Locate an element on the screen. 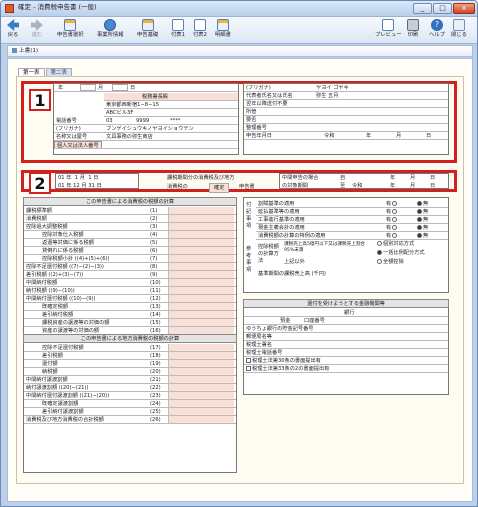 The width and height of the screenshot is (478, 507). method1: 個別対応方式 is located at coordinates (395, 244).